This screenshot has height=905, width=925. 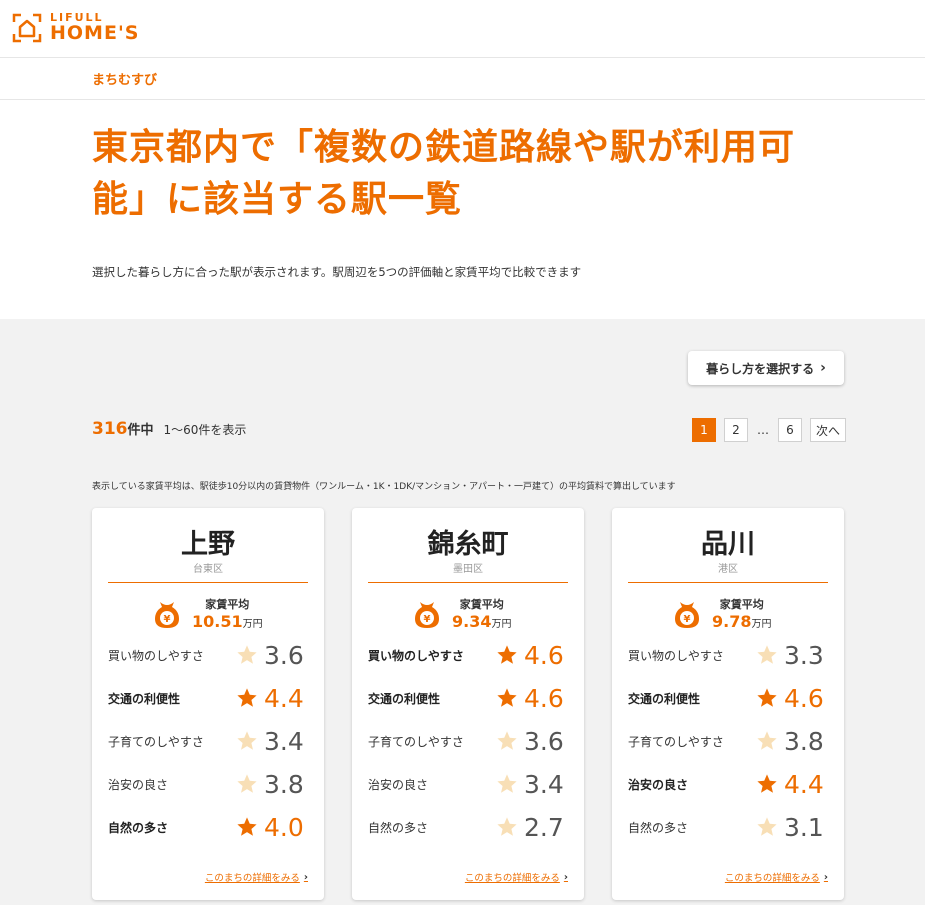 What do you see at coordinates (209, 741) in the screenshot?
I see `metric-row: 子育てのしやすさ 3.4` at bounding box center [209, 741].